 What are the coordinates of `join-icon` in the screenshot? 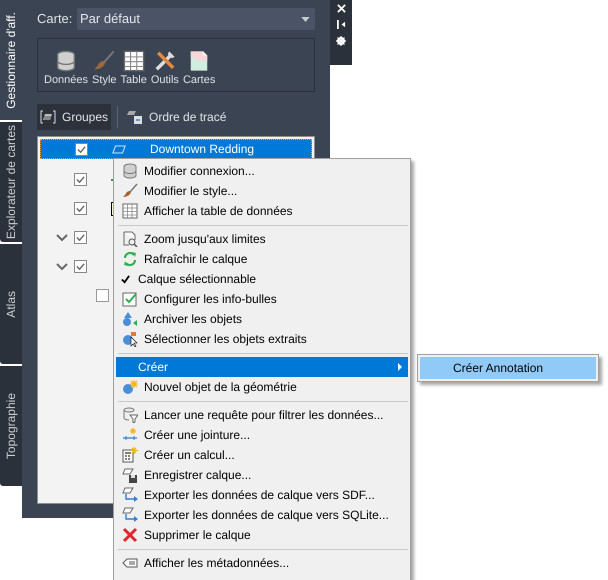 It's located at (130, 435).